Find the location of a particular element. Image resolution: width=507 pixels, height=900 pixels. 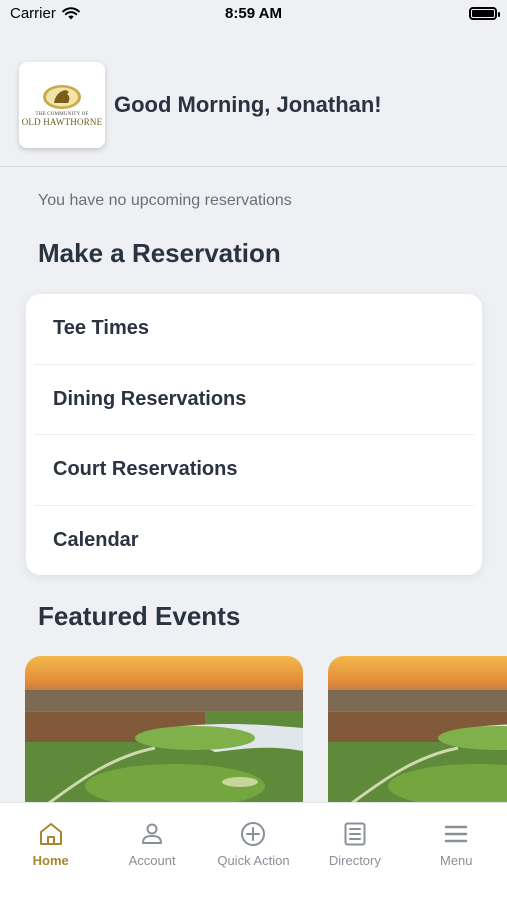

tab-directory-label: Directory is located at coordinates (354, 860).